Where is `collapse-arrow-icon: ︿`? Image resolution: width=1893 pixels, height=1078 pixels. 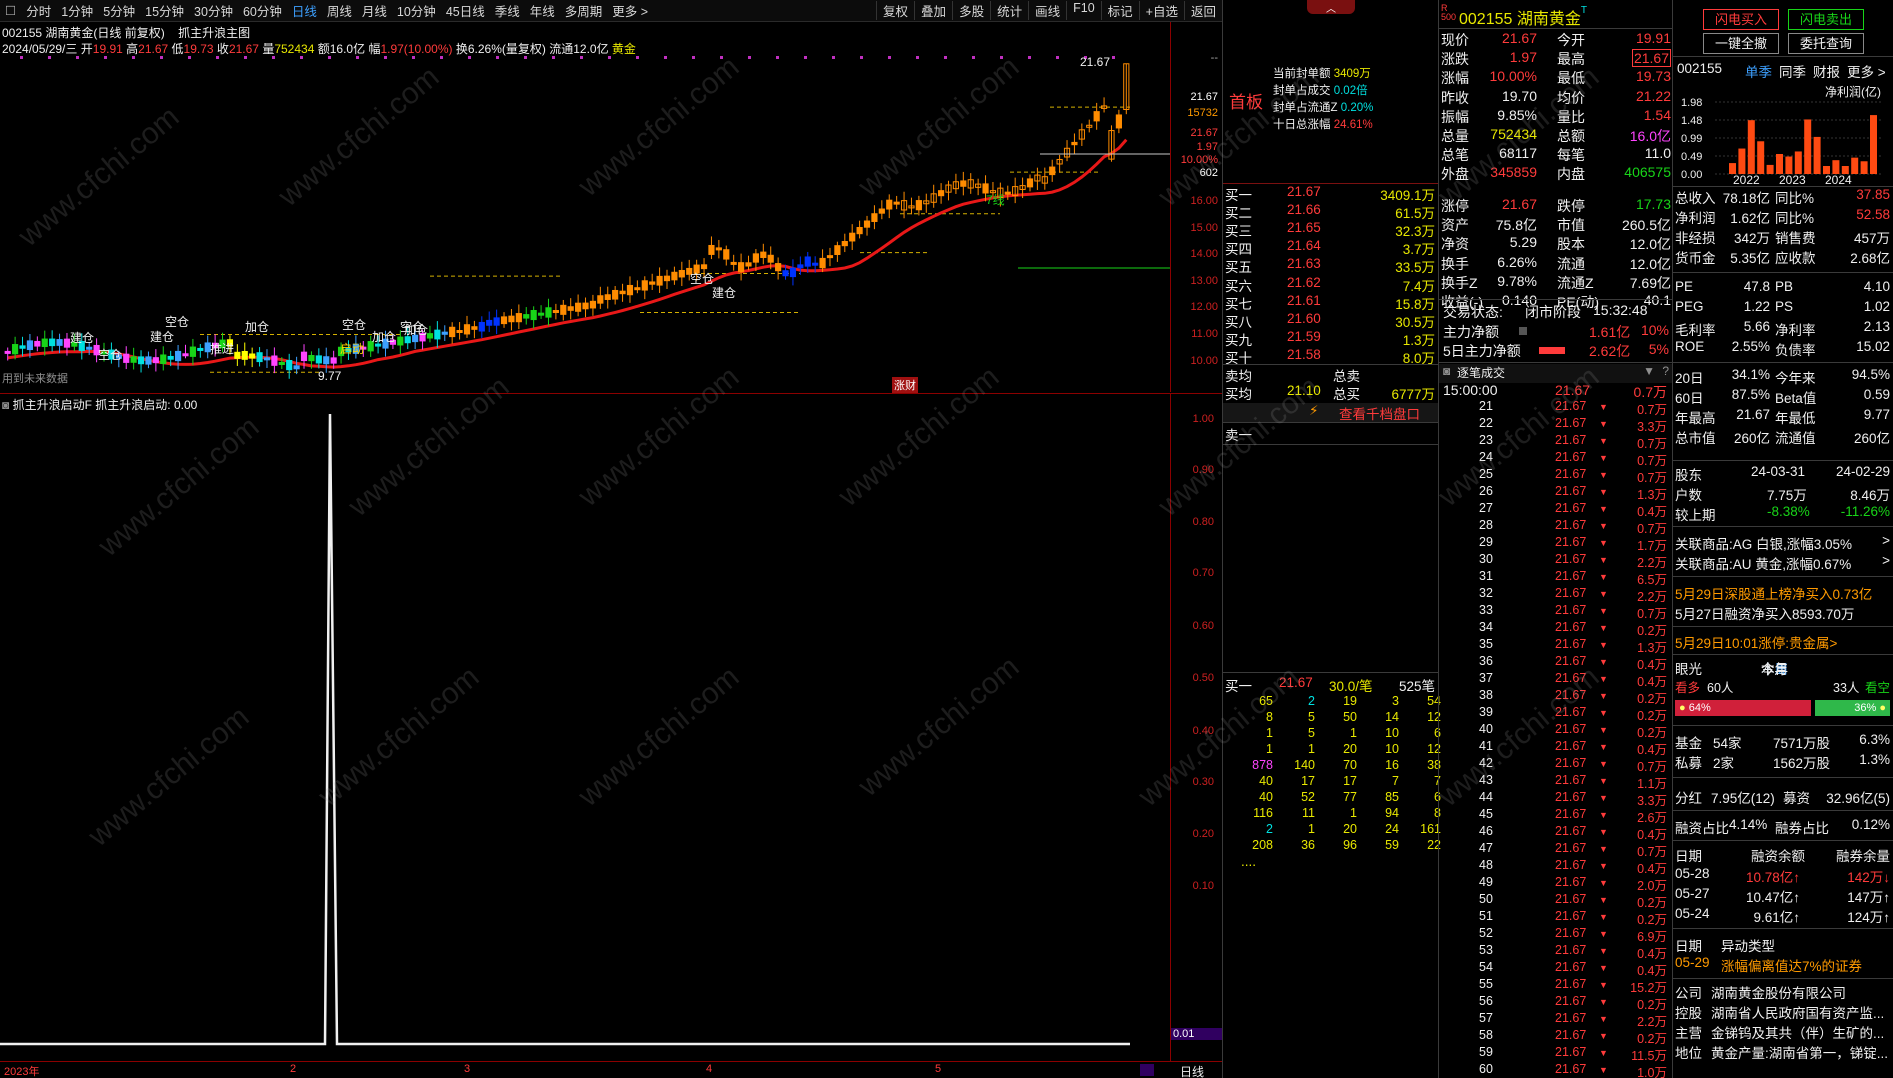
collapse-arrow-icon: ︿ is located at coordinates (1331, 7).